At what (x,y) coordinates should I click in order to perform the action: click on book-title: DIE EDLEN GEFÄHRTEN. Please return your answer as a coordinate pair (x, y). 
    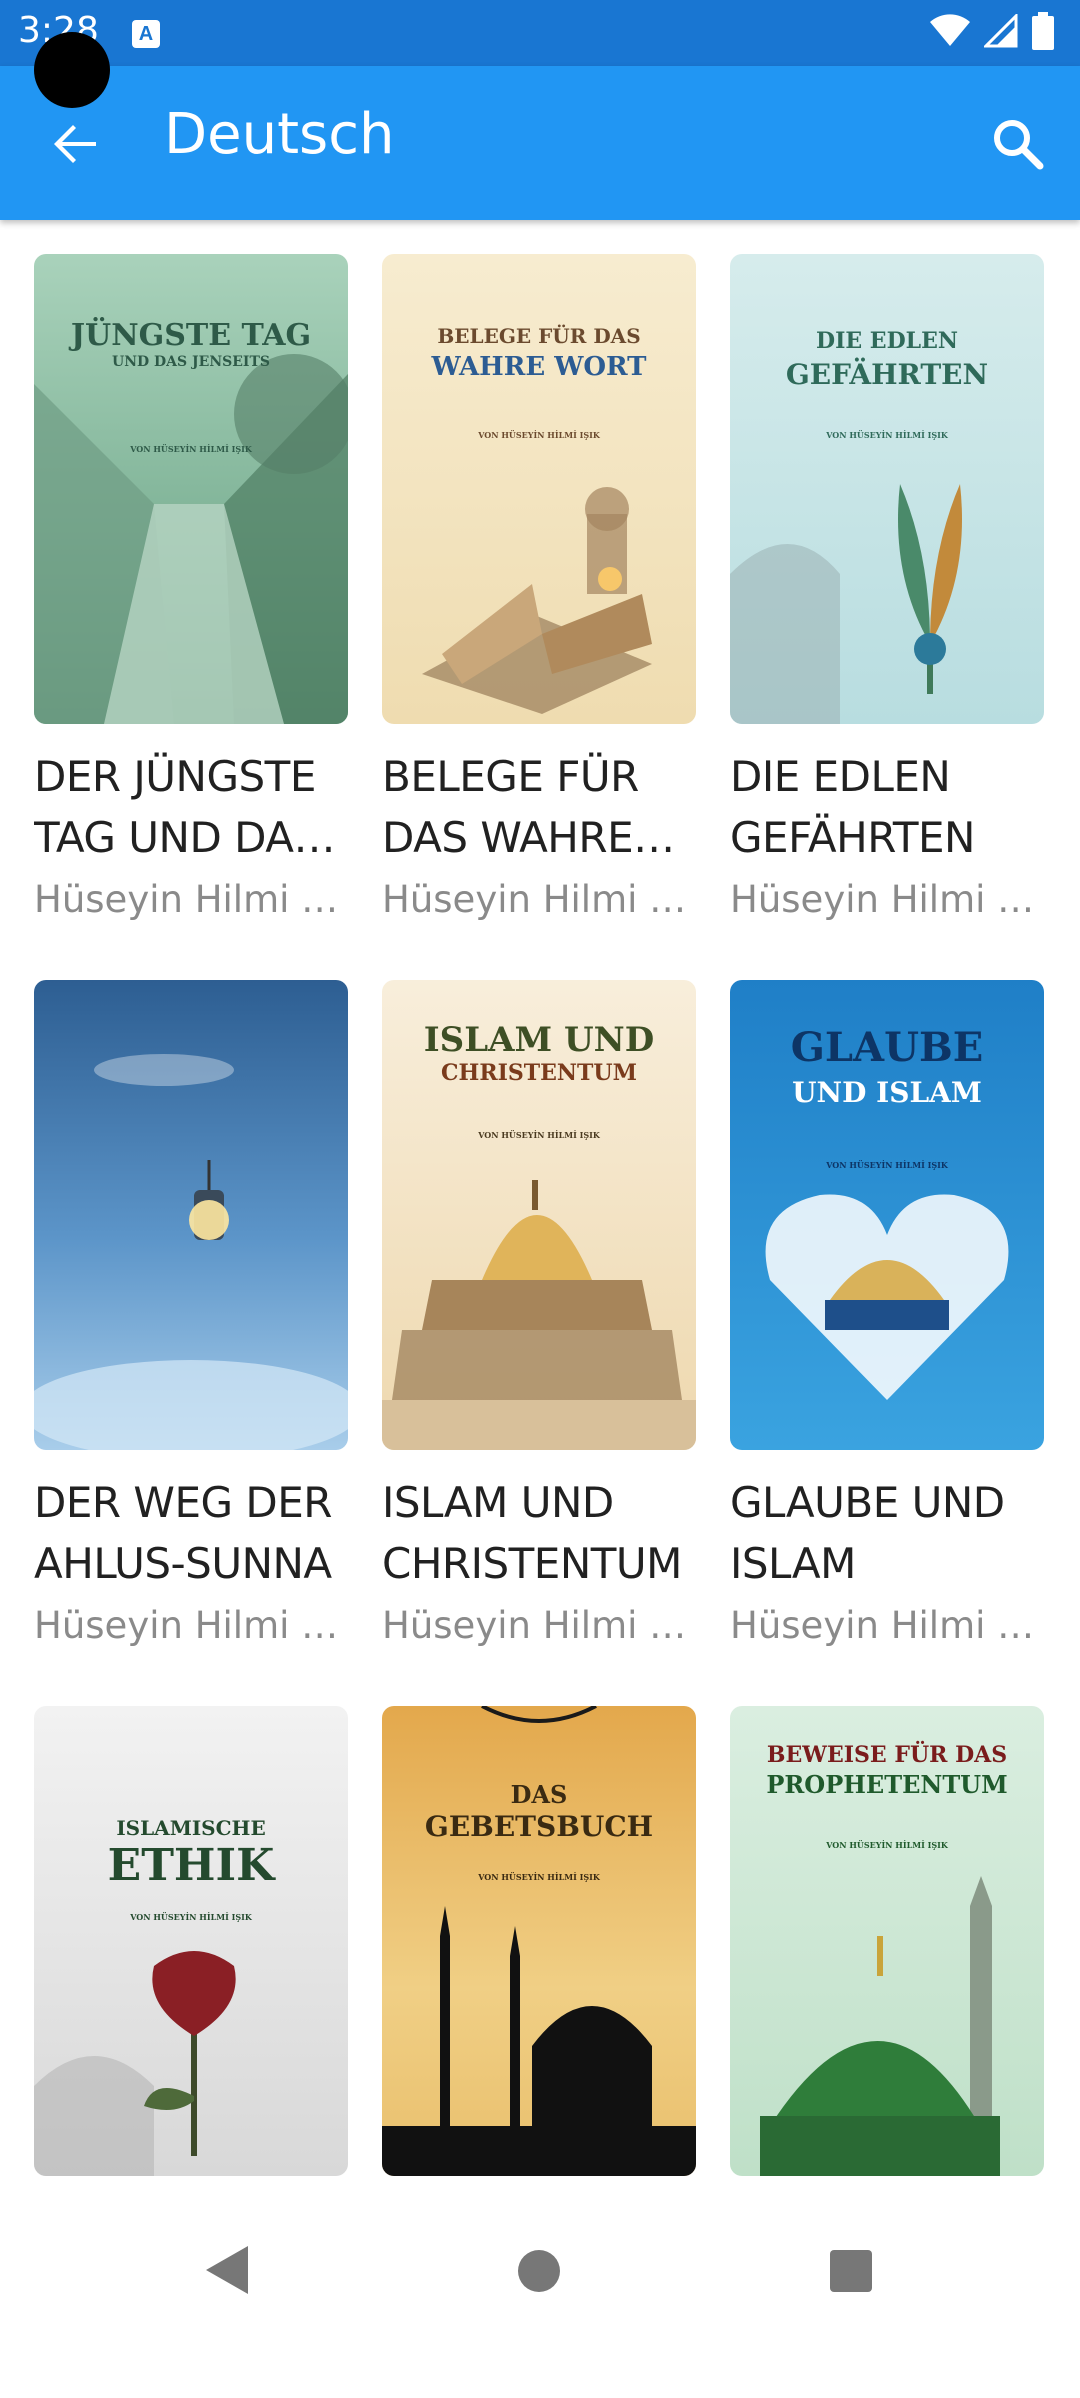
    Looking at the image, I should click on (852, 807).